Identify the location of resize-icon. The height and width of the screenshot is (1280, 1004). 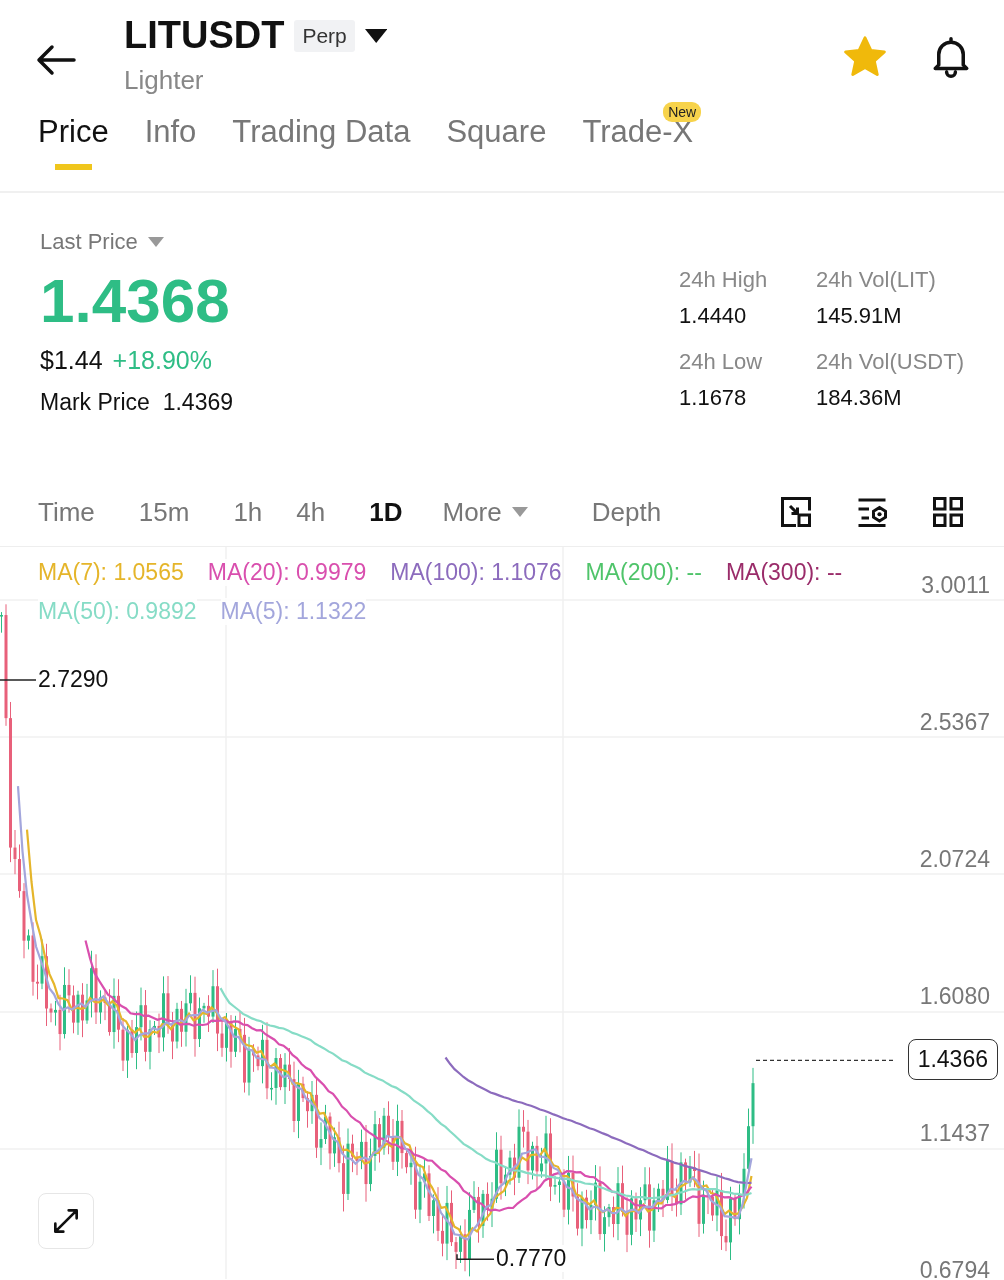
(796, 512).